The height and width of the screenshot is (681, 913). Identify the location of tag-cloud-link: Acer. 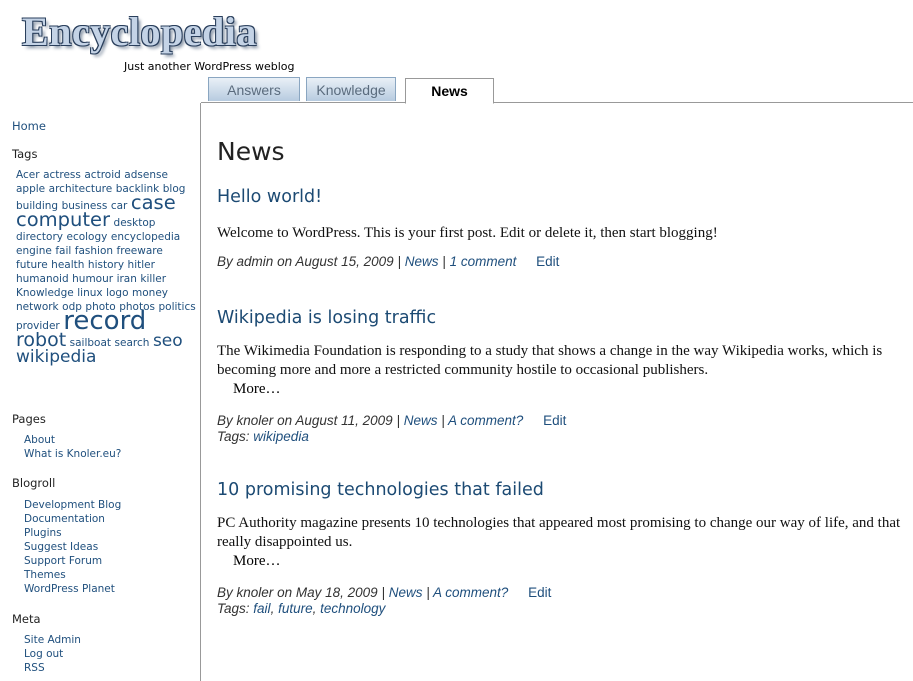
(28, 175).